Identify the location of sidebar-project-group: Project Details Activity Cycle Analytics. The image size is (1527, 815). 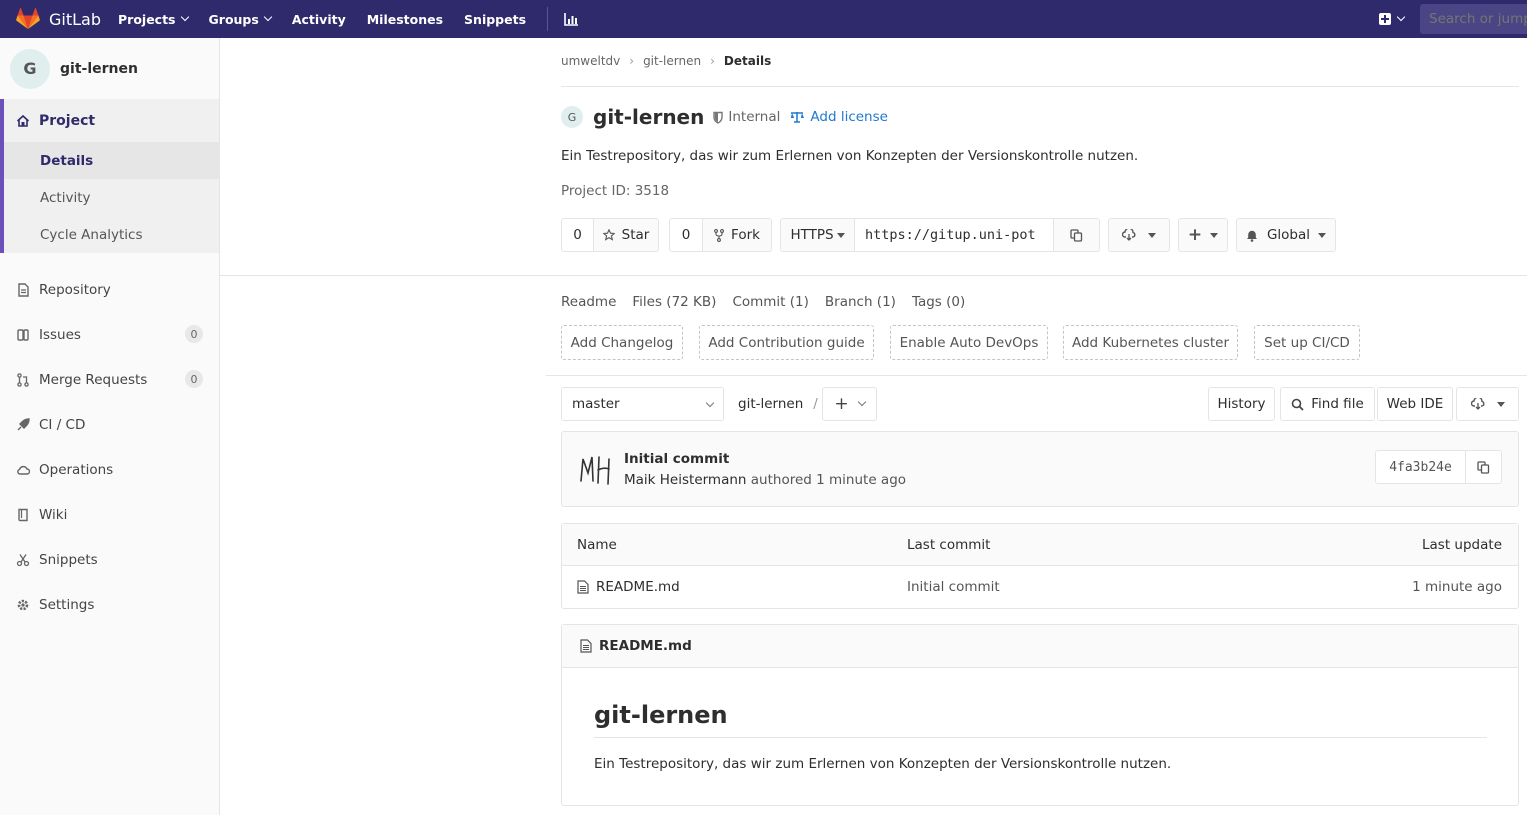
(109, 176).